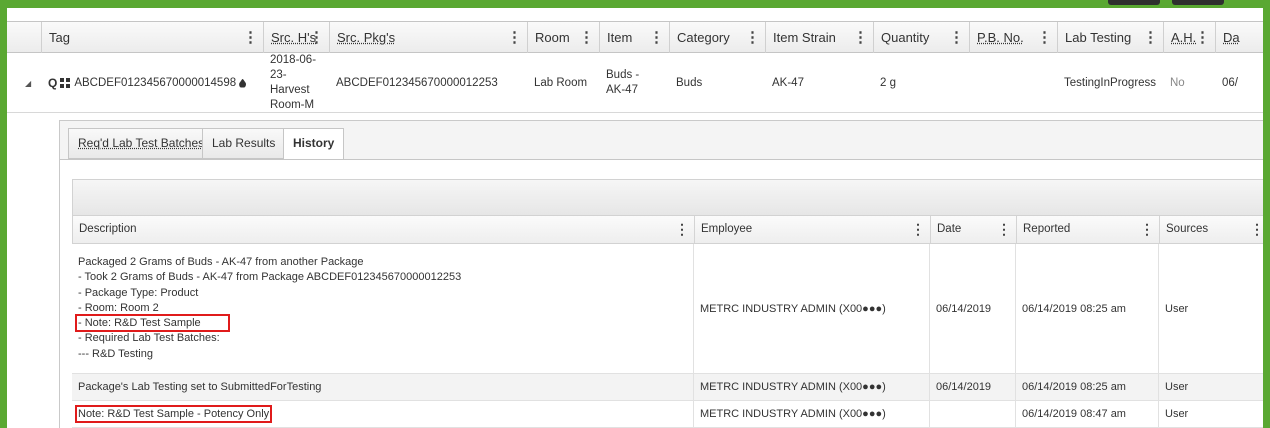 The image size is (1270, 428). Describe the element at coordinates (689, 82) in the screenshot. I see `category-cell: Buds` at that location.